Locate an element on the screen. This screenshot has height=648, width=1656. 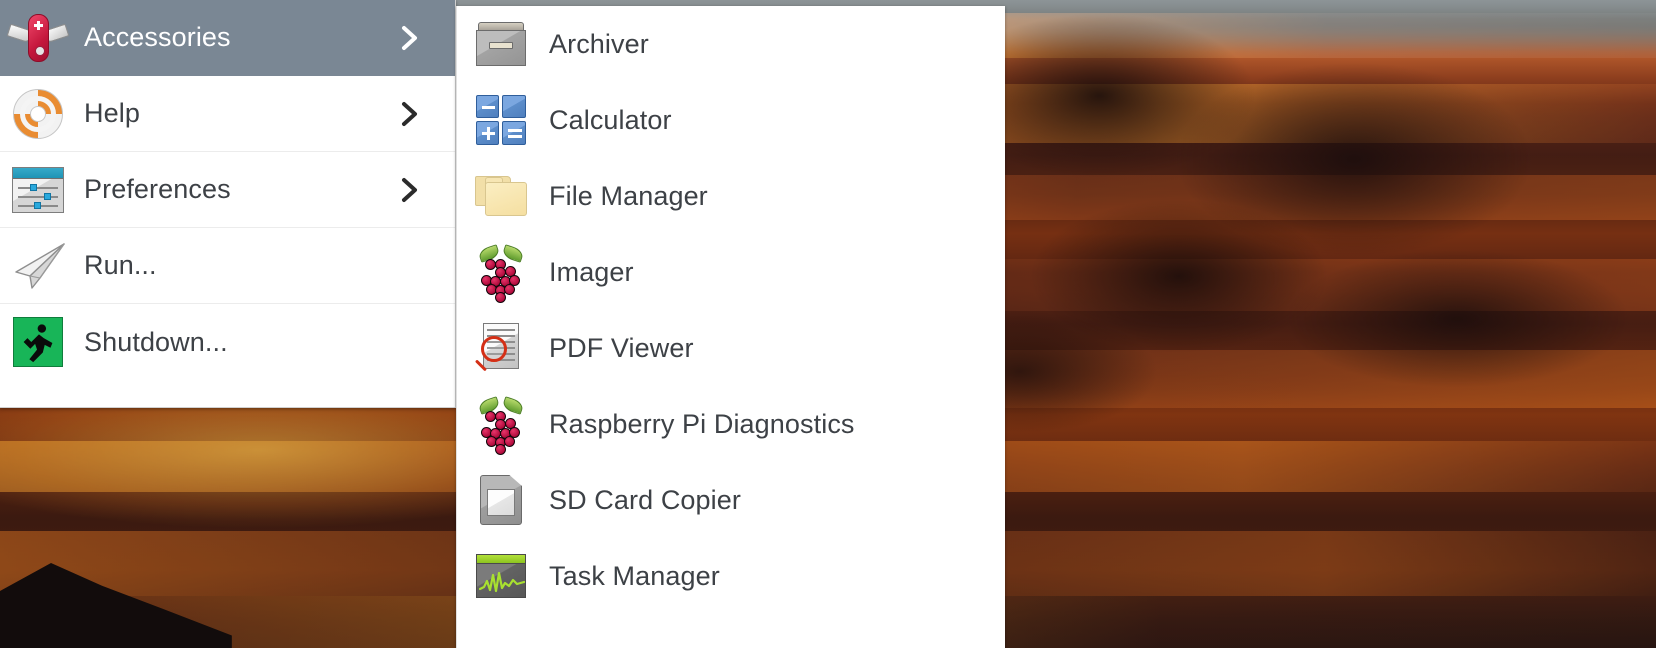
menu-item-preferences: Preferences is located at coordinates (227, 190).